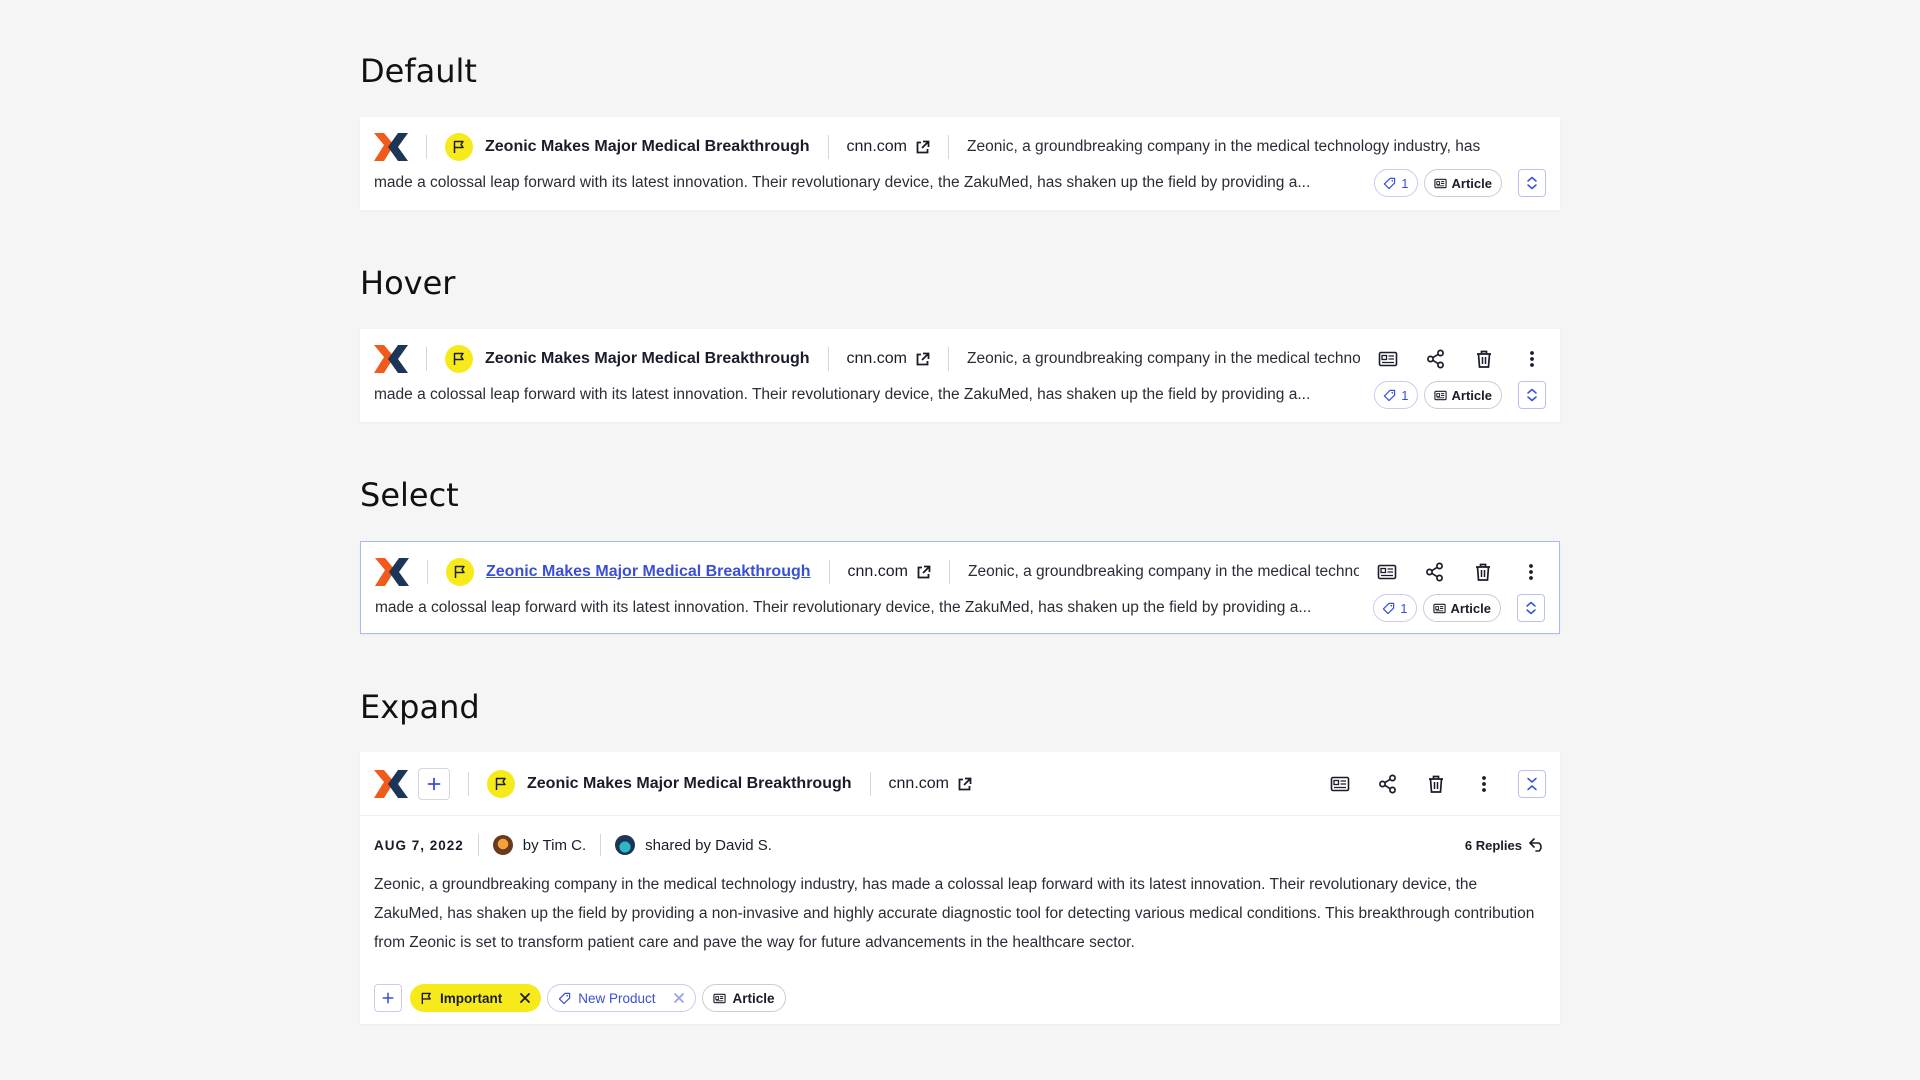 The width and height of the screenshot is (1920, 1080). I want to click on item-title-link: Zeonic Makes Major Medical Breakthrough, so click(648, 572).